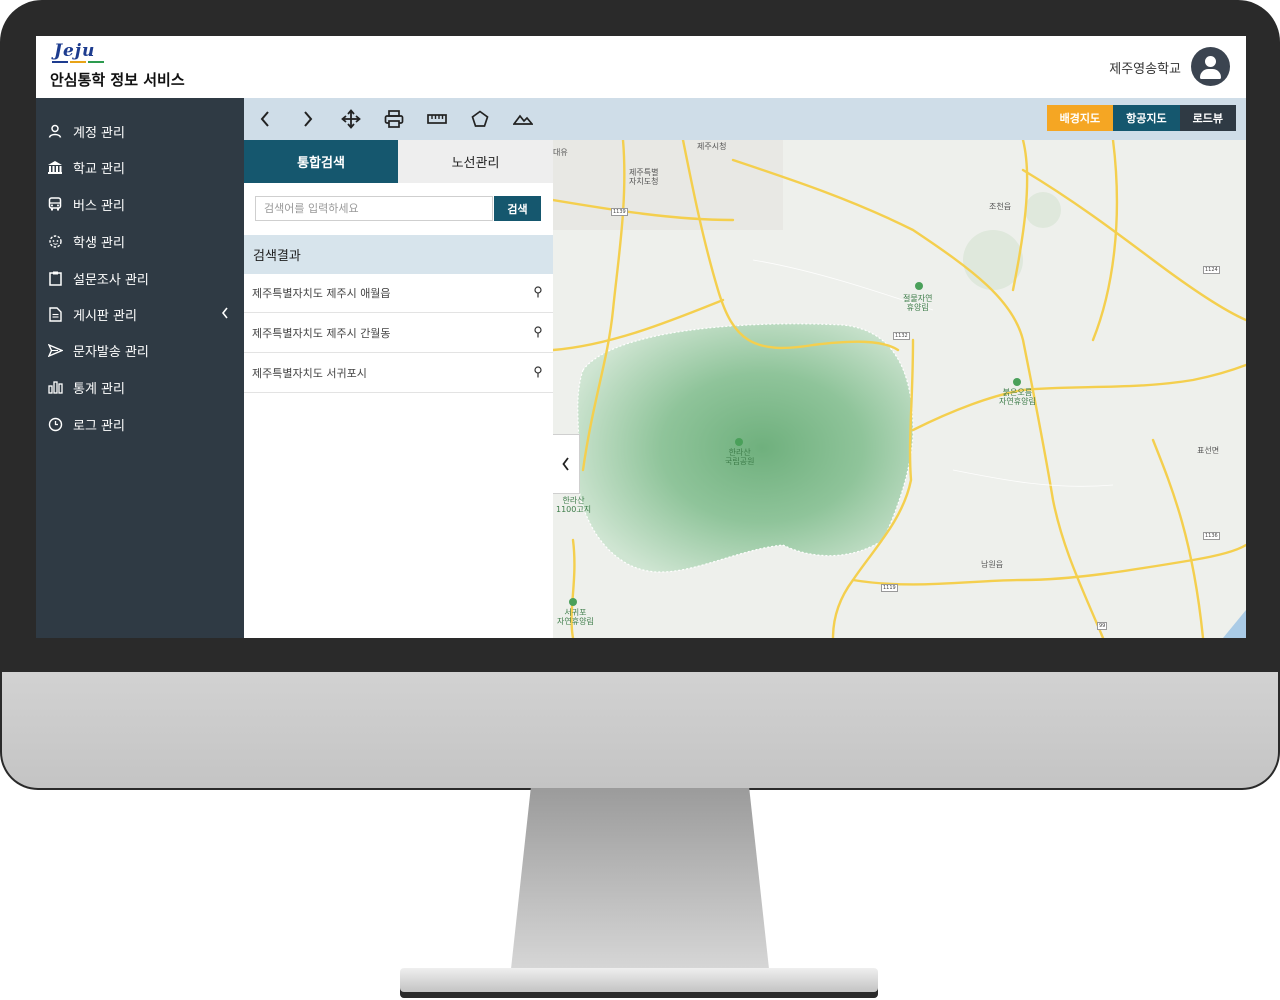 The width and height of the screenshot is (1280, 1000). I want to click on sidebar-item-log: 로그 관리, so click(140, 424).